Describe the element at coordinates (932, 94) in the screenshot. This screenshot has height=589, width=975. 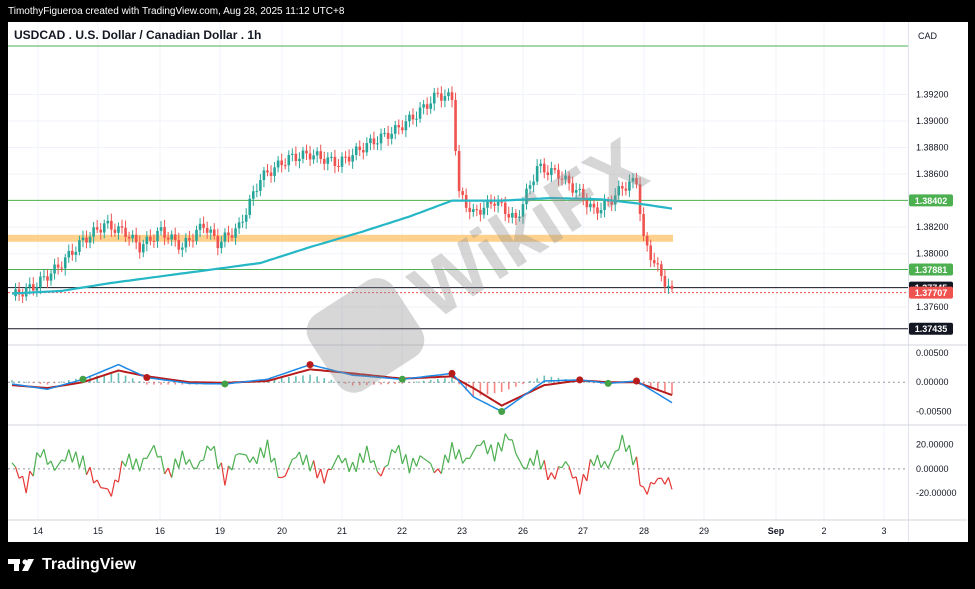
I see `price-tick-label: 1.39200` at that location.